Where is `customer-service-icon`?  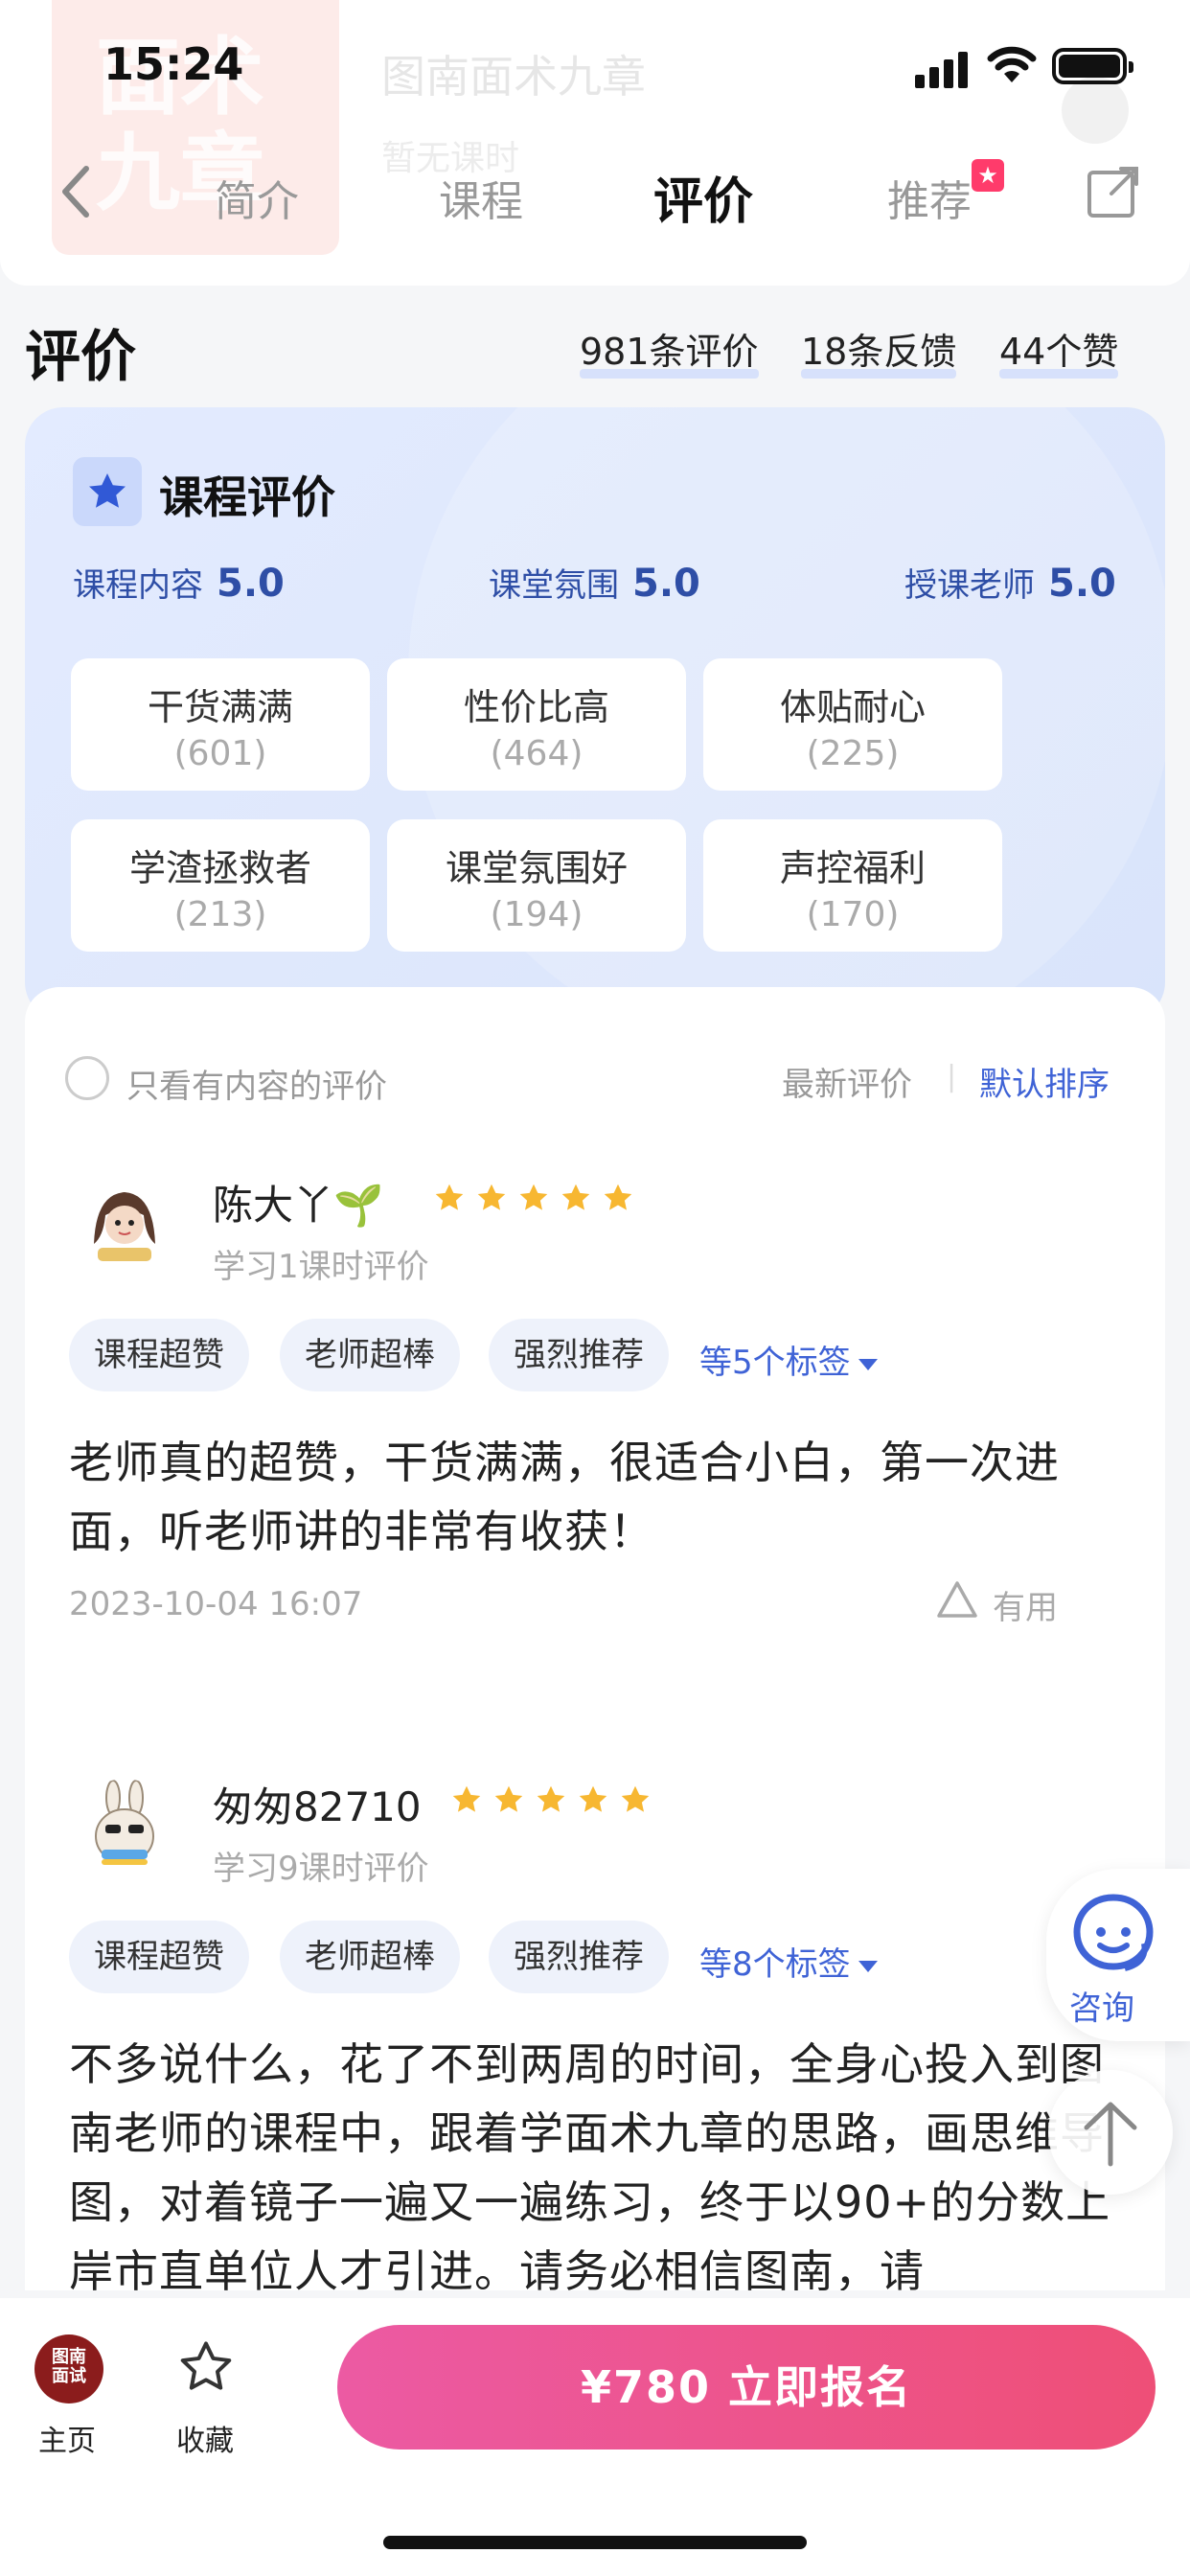
customer-service-icon is located at coordinates (1113, 1932).